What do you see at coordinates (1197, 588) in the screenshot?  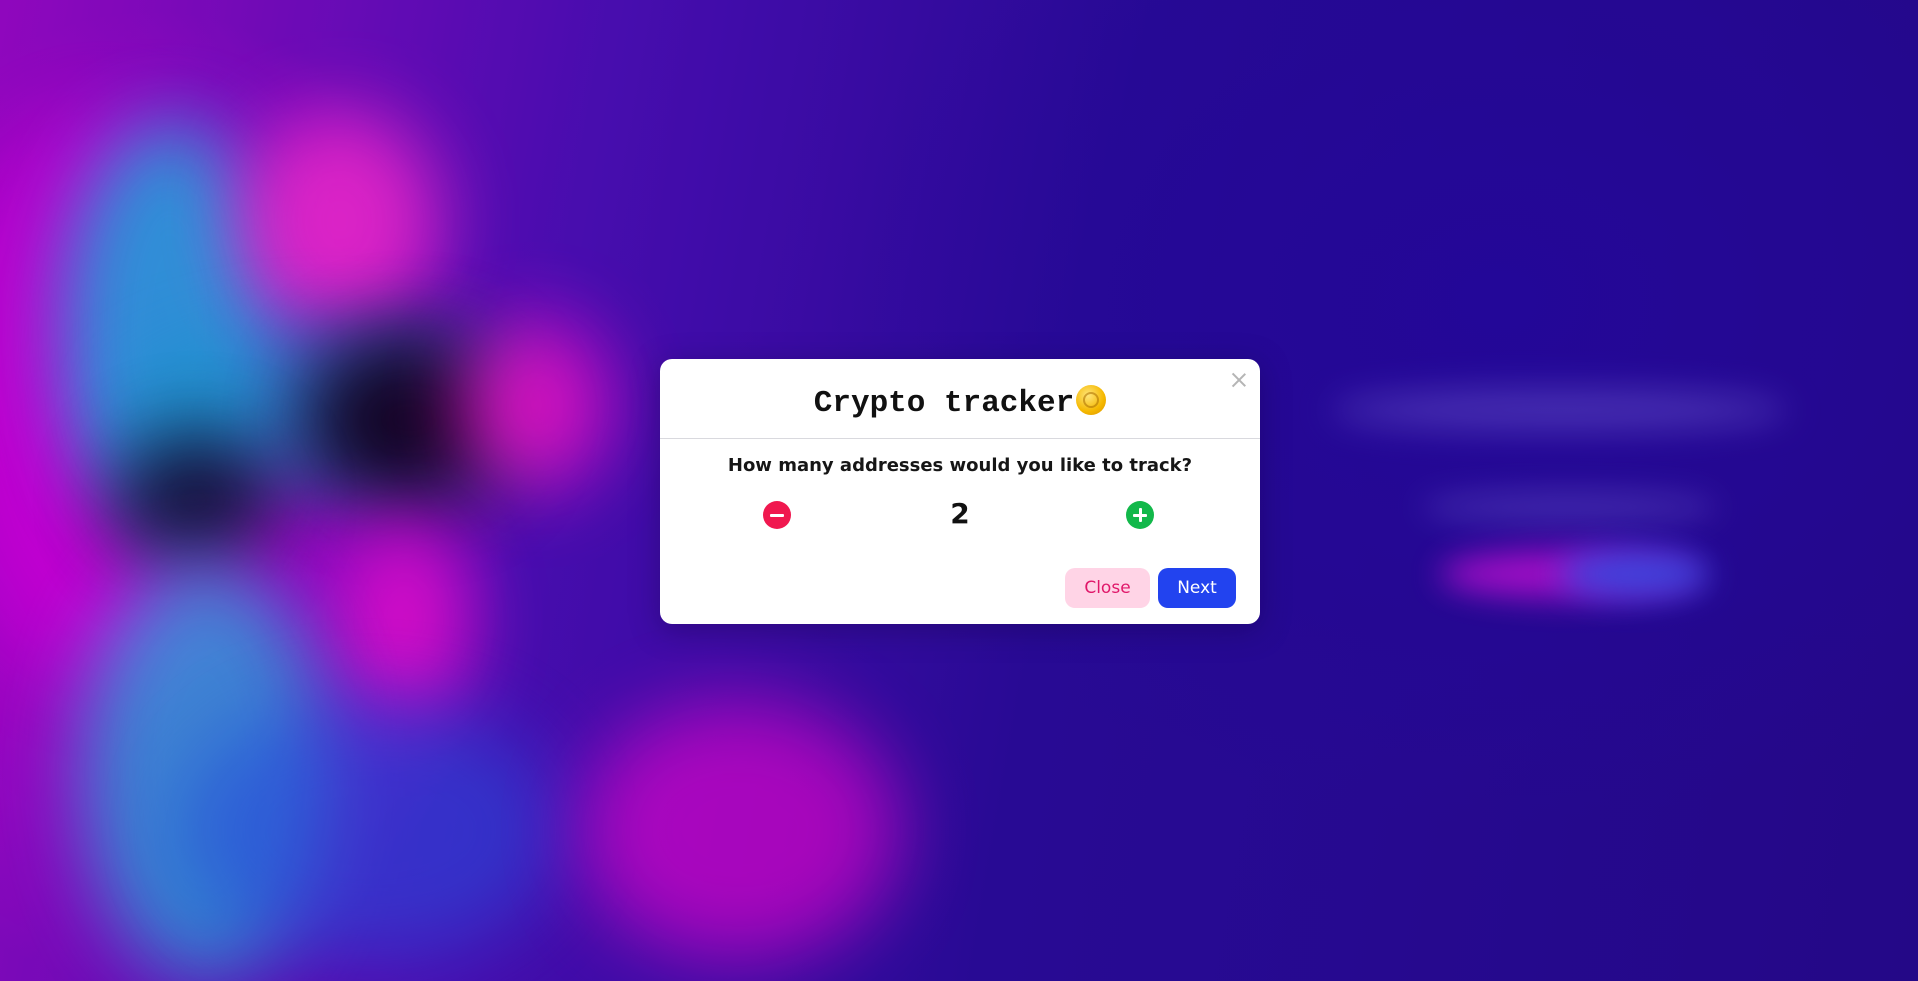 I see `next-button: Next` at bounding box center [1197, 588].